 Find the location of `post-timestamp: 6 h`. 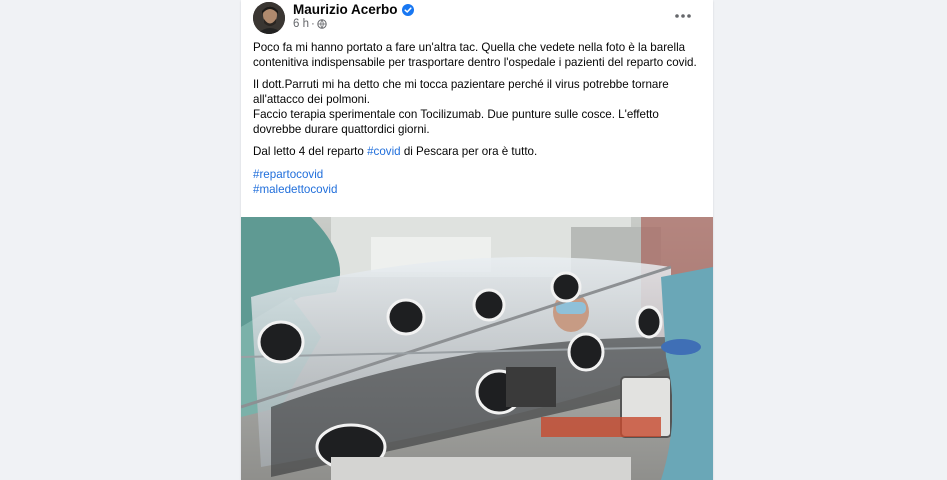

post-timestamp: 6 h is located at coordinates (301, 24).